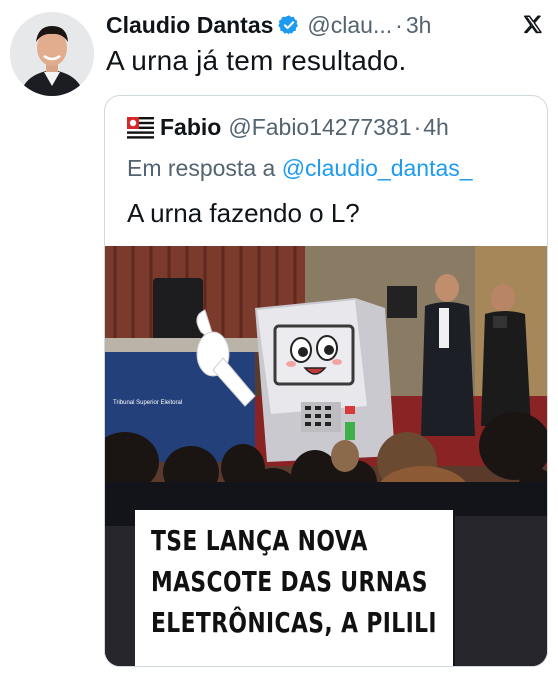  What do you see at coordinates (289, 581) in the screenshot?
I see `caption-line-2: MASCOTE DAS URNAS` at bounding box center [289, 581].